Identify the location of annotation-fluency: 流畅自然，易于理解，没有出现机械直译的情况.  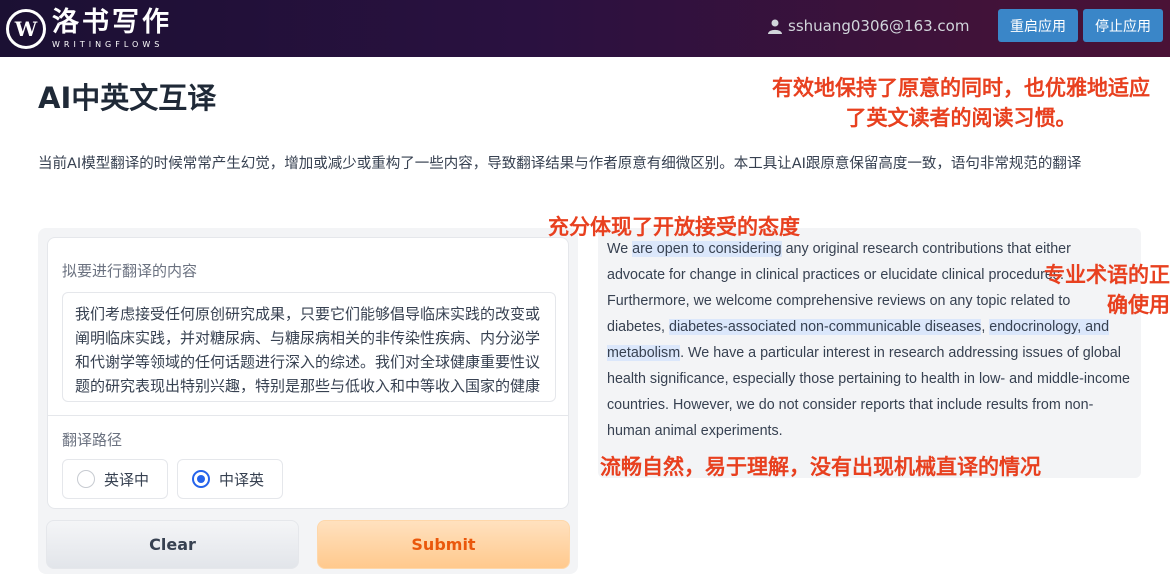
(820, 467).